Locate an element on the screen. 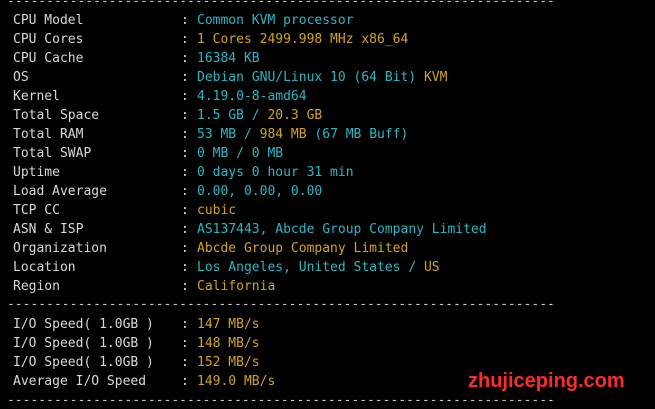 The height and width of the screenshot is (409, 655). system-info-value-segment: Los Angeles, United States / is located at coordinates (310, 267).